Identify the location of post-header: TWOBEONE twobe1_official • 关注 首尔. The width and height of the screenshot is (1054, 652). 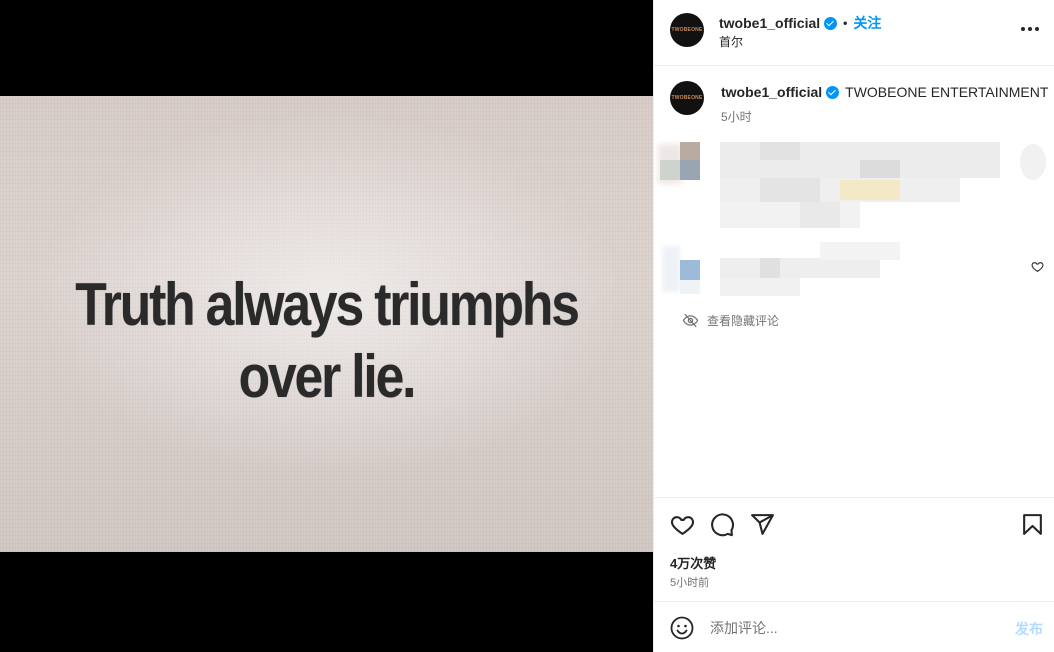
(854, 33).